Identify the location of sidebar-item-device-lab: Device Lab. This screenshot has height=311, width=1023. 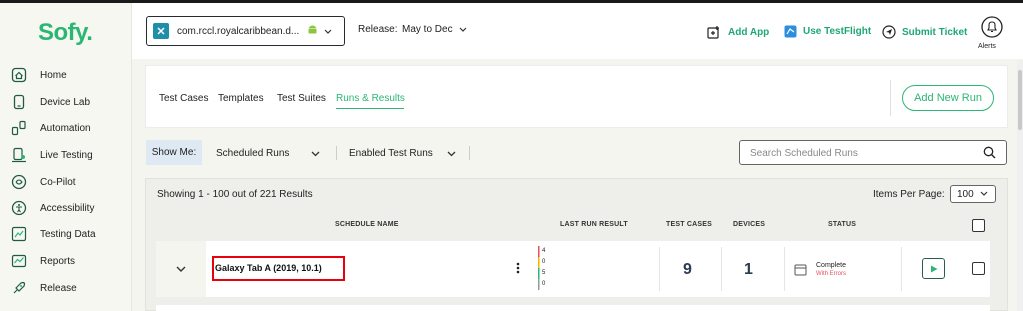
(50, 102).